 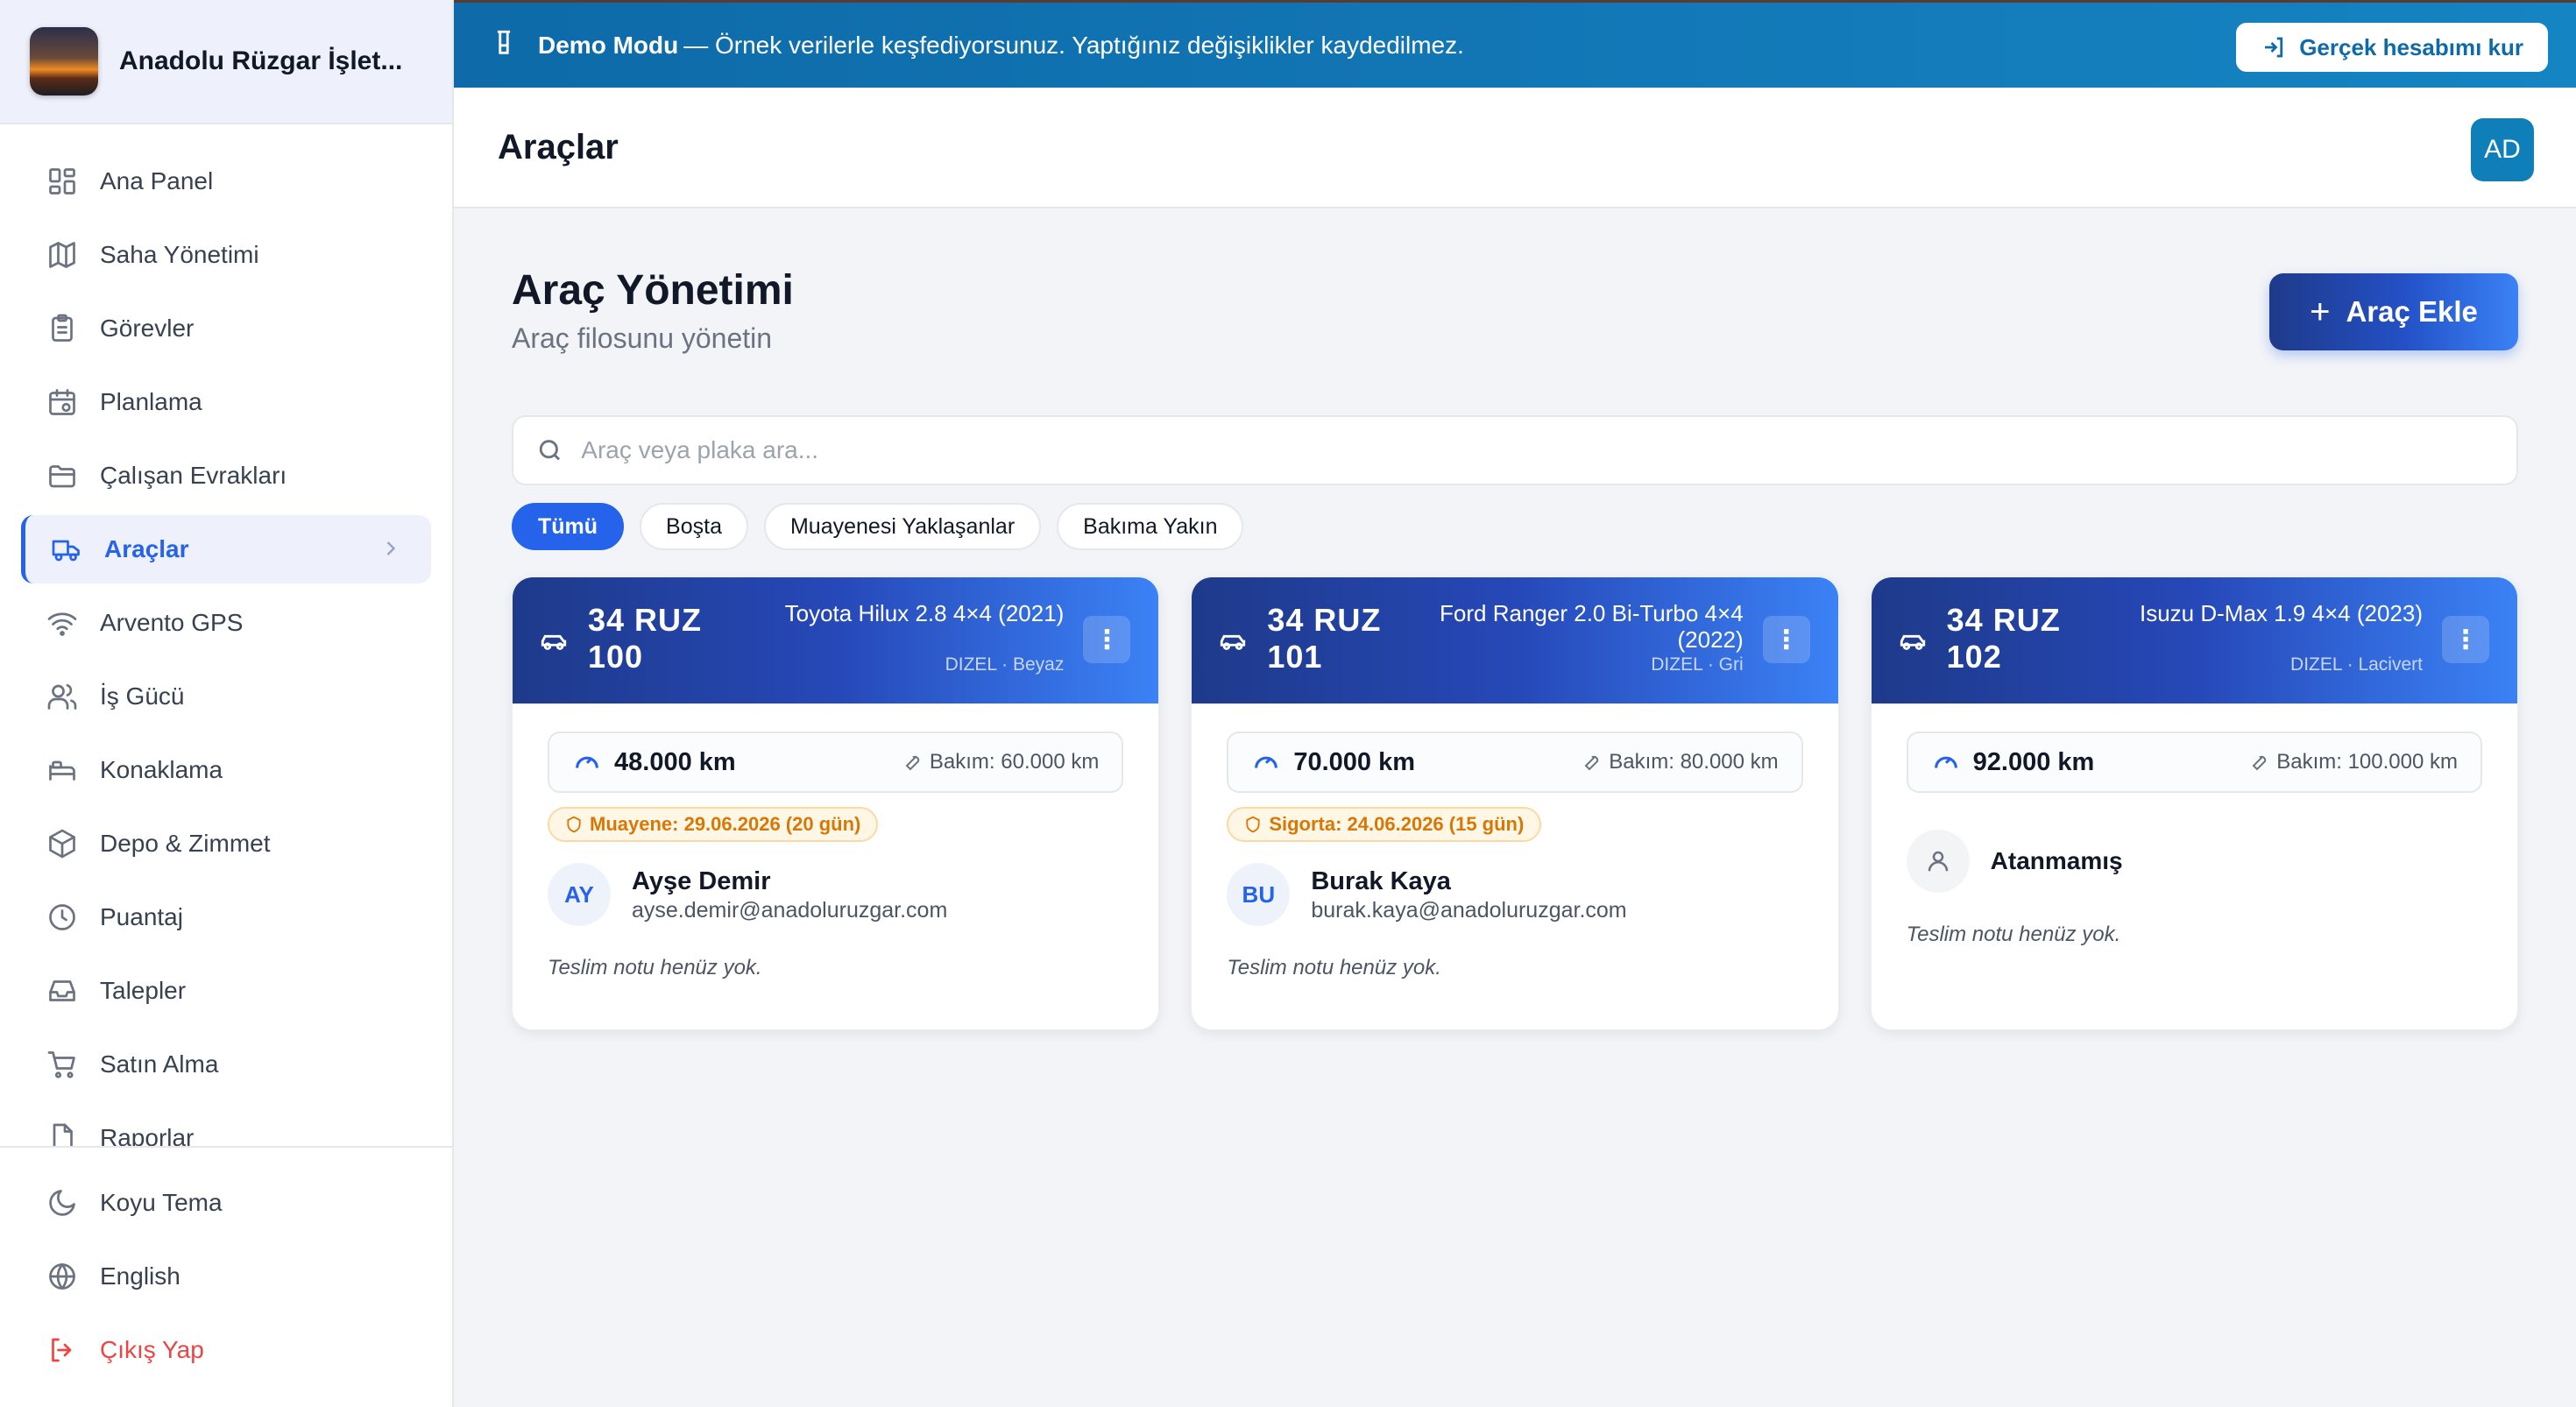 What do you see at coordinates (226, 1064) in the screenshot?
I see `sidebar-item-satin-alma: Satın Alma` at bounding box center [226, 1064].